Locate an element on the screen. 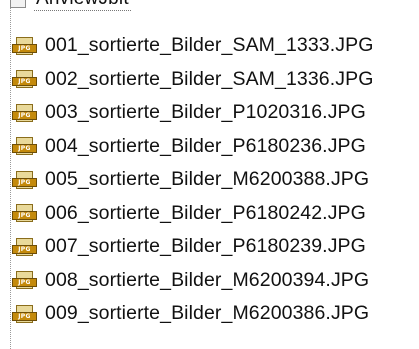 The height and width of the screenshot is (349, 419). file-item: JPG 004_sortierte_Bilder_P6180236.JPG is located at coordinates (209, 147).